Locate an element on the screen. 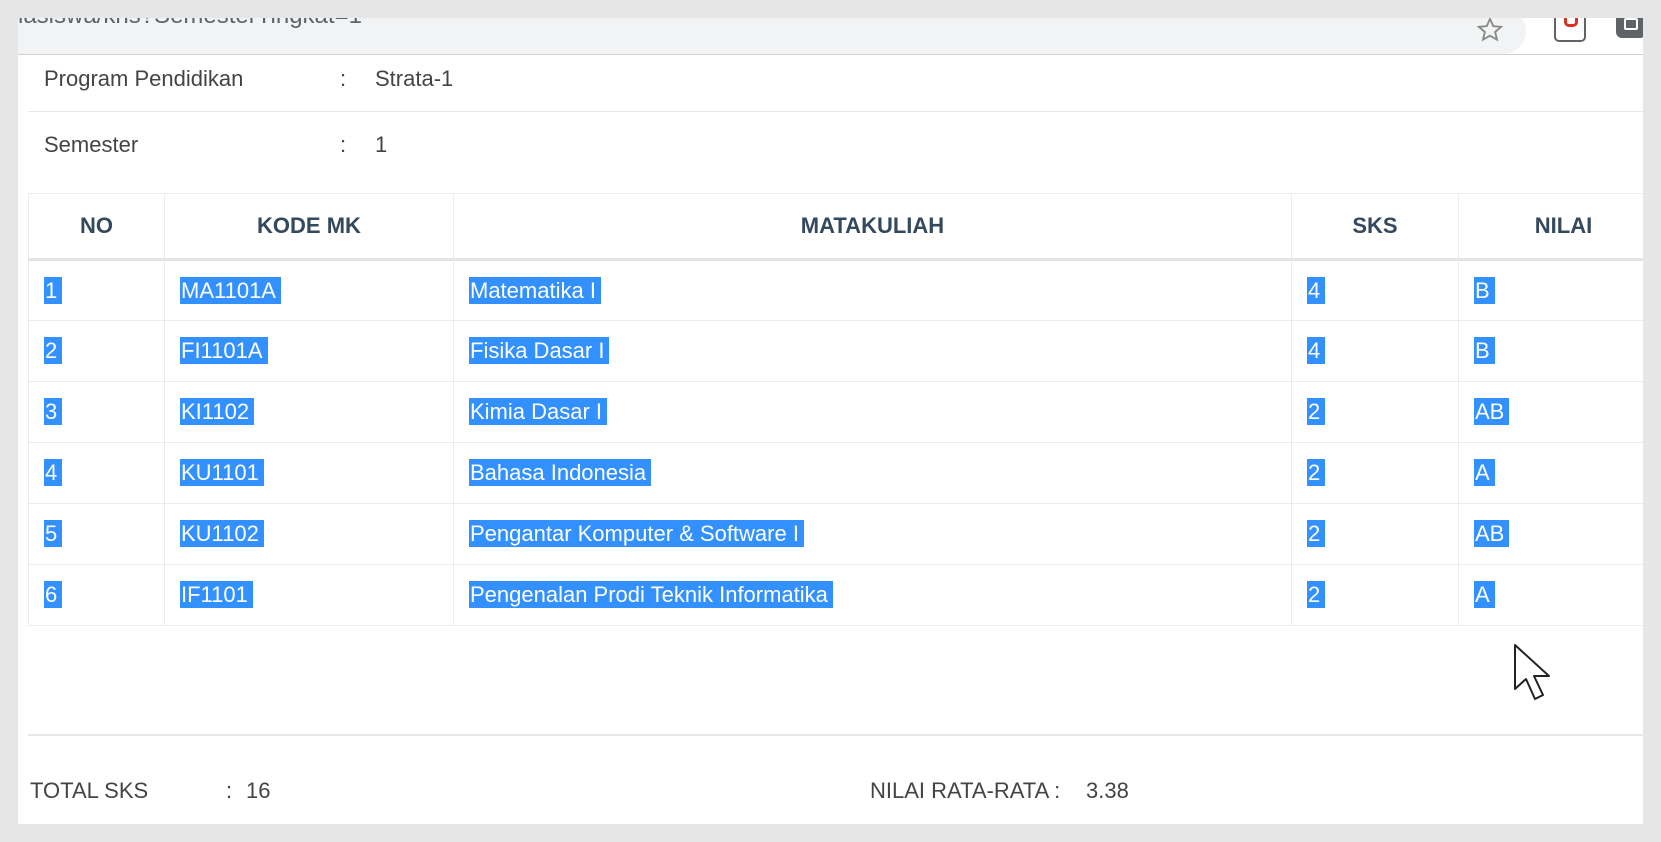 This screenshot has height=842, width=1661. cell-no: 4 is located at coordinates (96, 473).